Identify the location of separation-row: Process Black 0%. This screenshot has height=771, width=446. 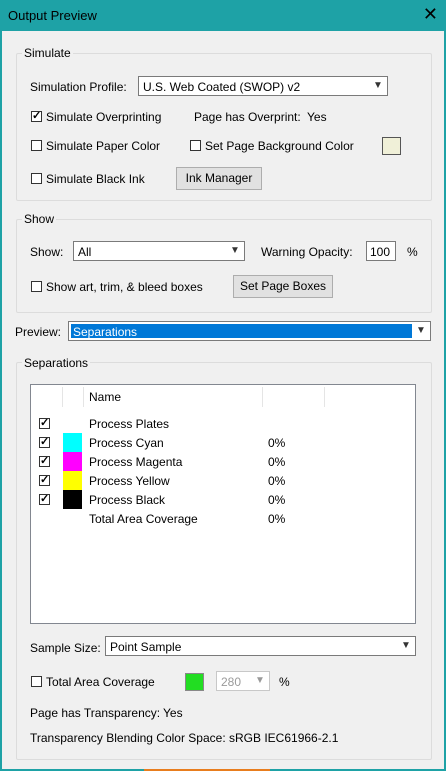
(223, 499).